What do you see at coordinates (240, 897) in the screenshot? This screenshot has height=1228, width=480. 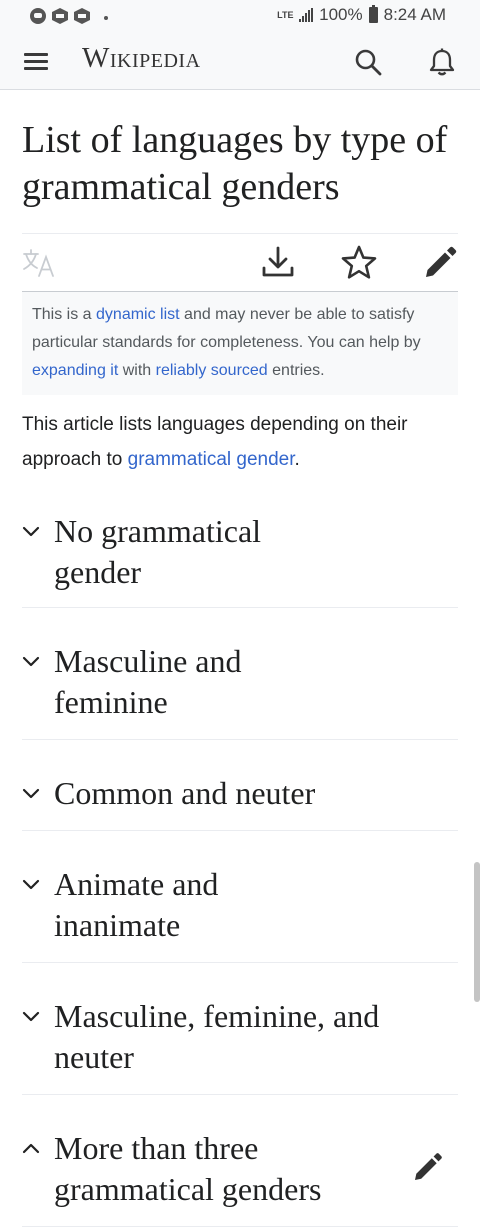 I see `section-animate-and-inanimate: Animate and inanimate` at bounding box center [240, 897].